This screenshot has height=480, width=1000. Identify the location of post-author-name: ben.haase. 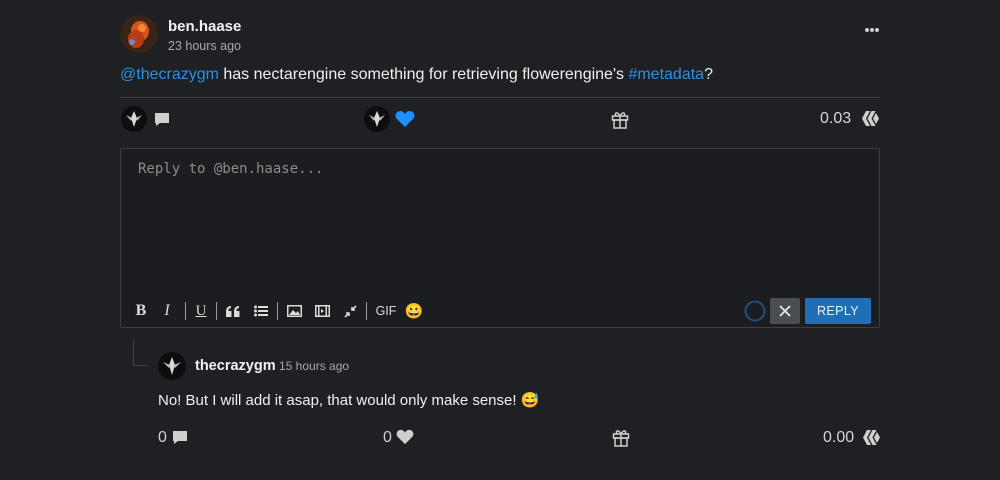
(204, 26).